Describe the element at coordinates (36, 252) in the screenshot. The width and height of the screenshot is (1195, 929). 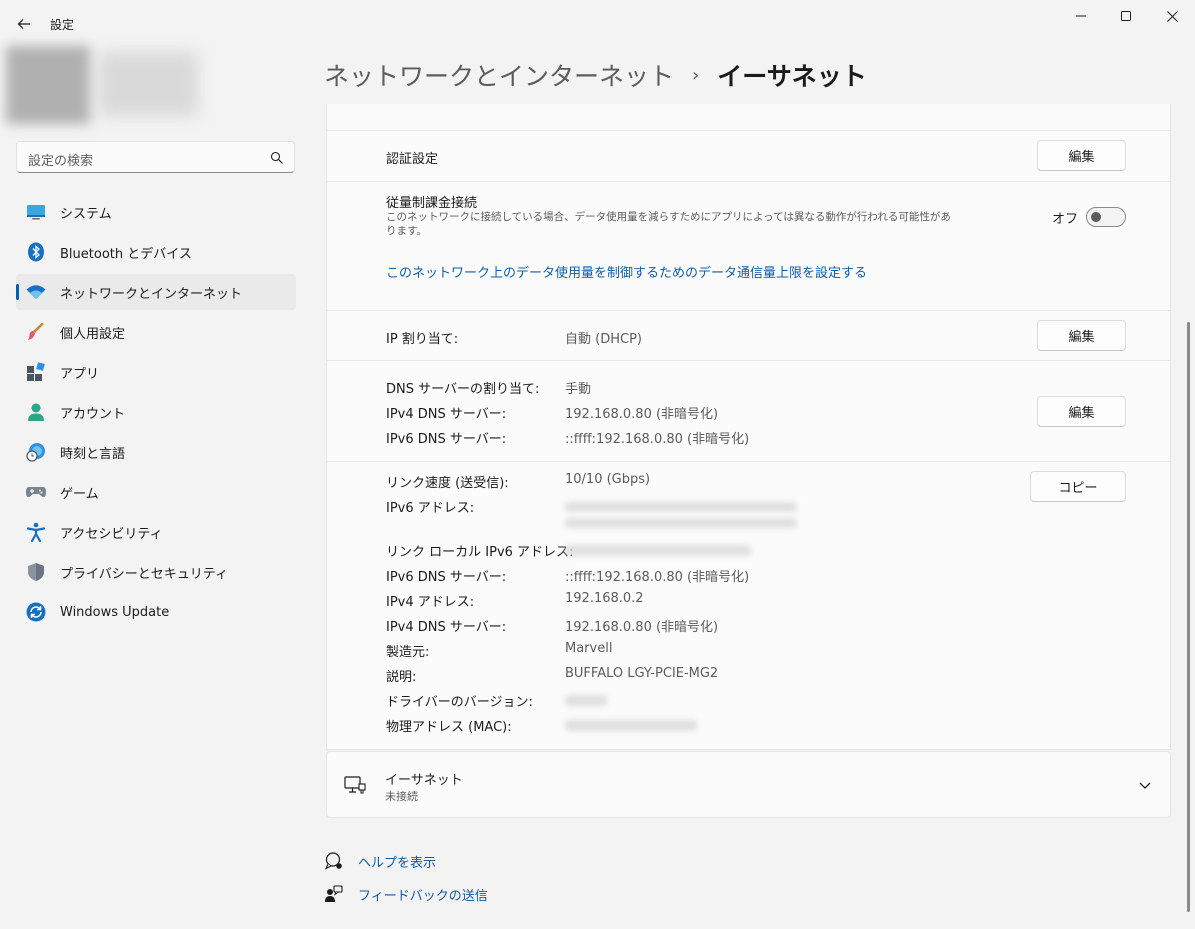
I see `bluetooth-icon` at that location.